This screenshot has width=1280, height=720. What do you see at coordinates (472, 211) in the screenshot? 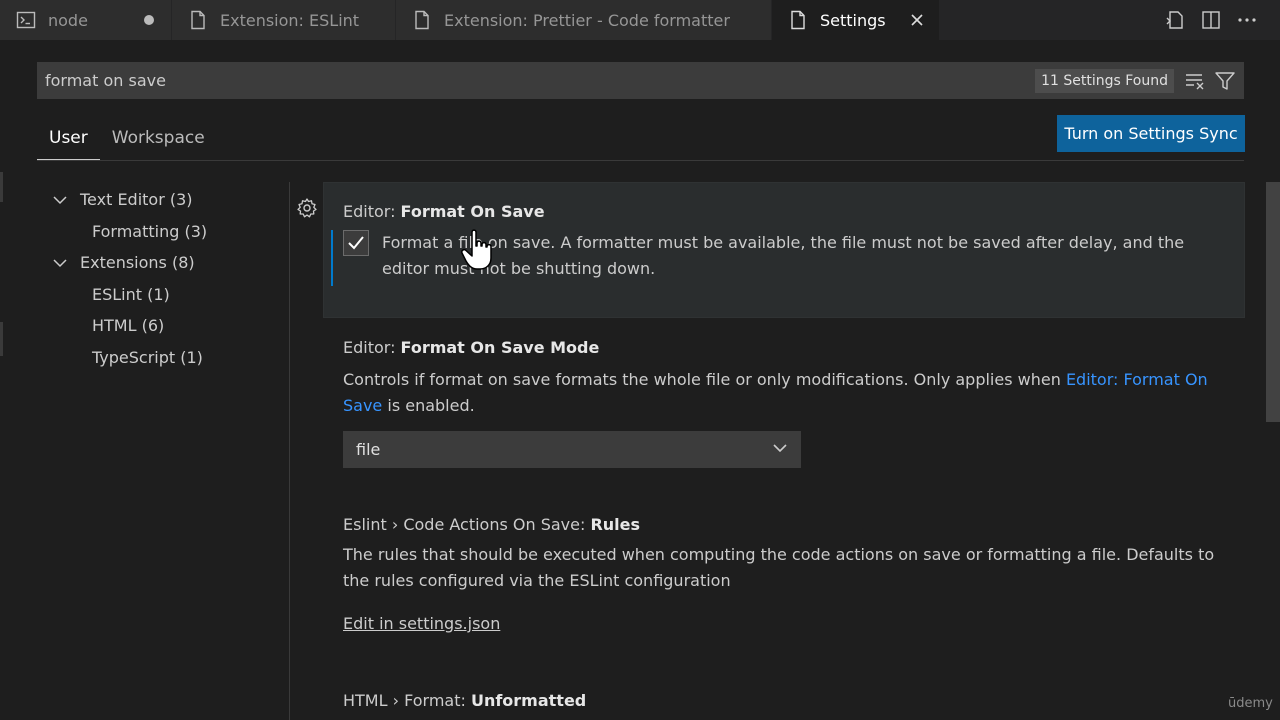
I see `setting-name: Format On Save` at bounding box center [472, 211].